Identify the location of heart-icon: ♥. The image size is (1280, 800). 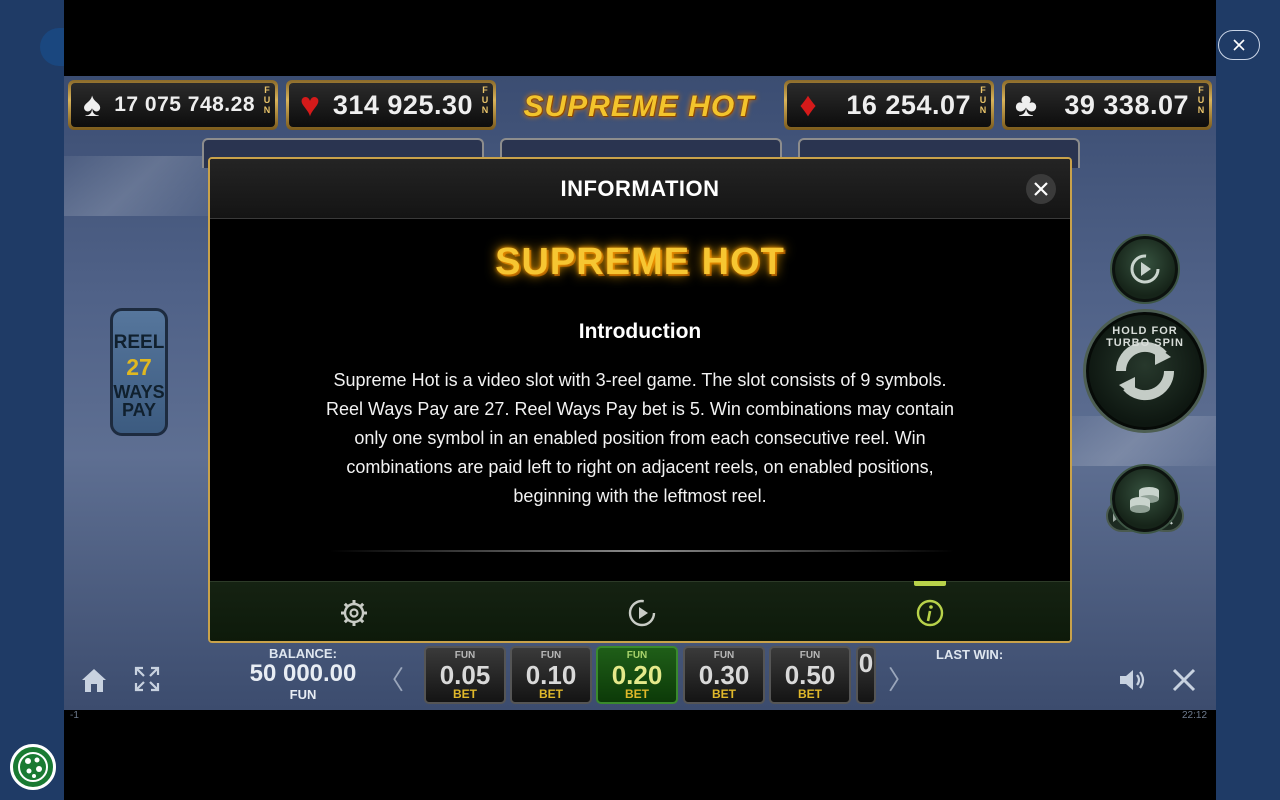
(310, 105).